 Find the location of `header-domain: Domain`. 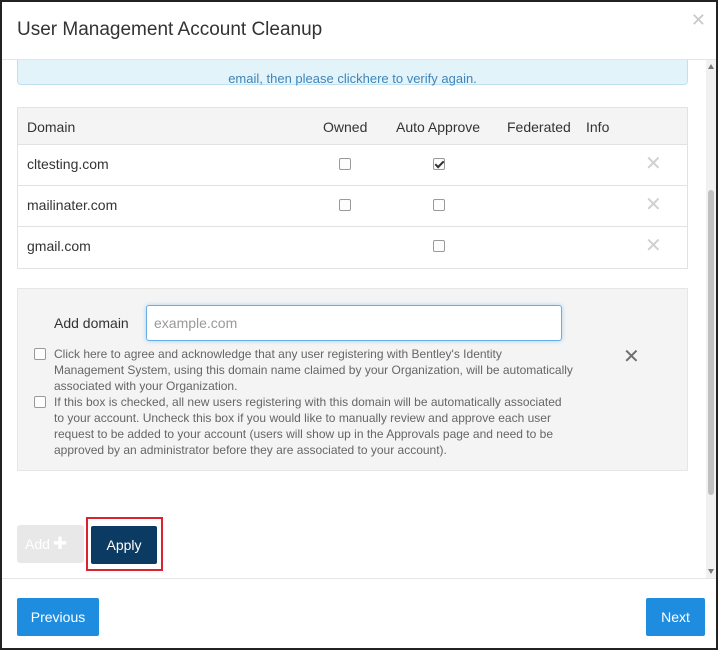

header-domain: Domain is located at coordinates (51, 127).